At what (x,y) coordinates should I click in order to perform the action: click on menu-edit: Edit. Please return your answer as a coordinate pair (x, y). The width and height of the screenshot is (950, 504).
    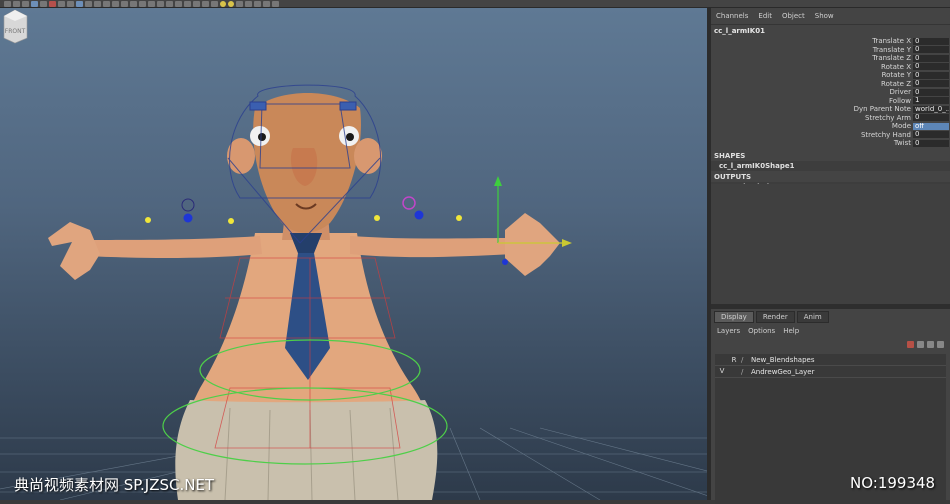
    Looking at the image, I should click on (765, 16).